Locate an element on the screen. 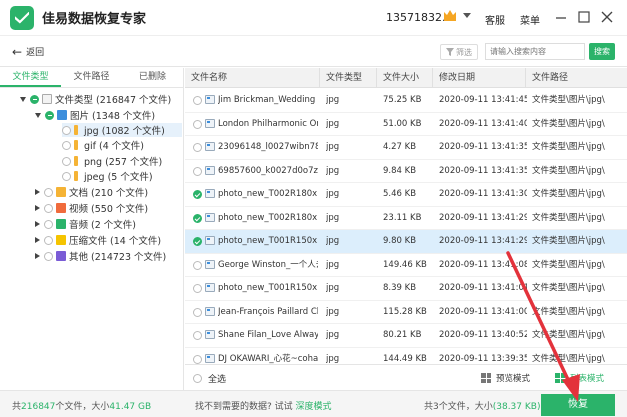  cell-size: 80.21 KB is located at coordinates (402, 335).